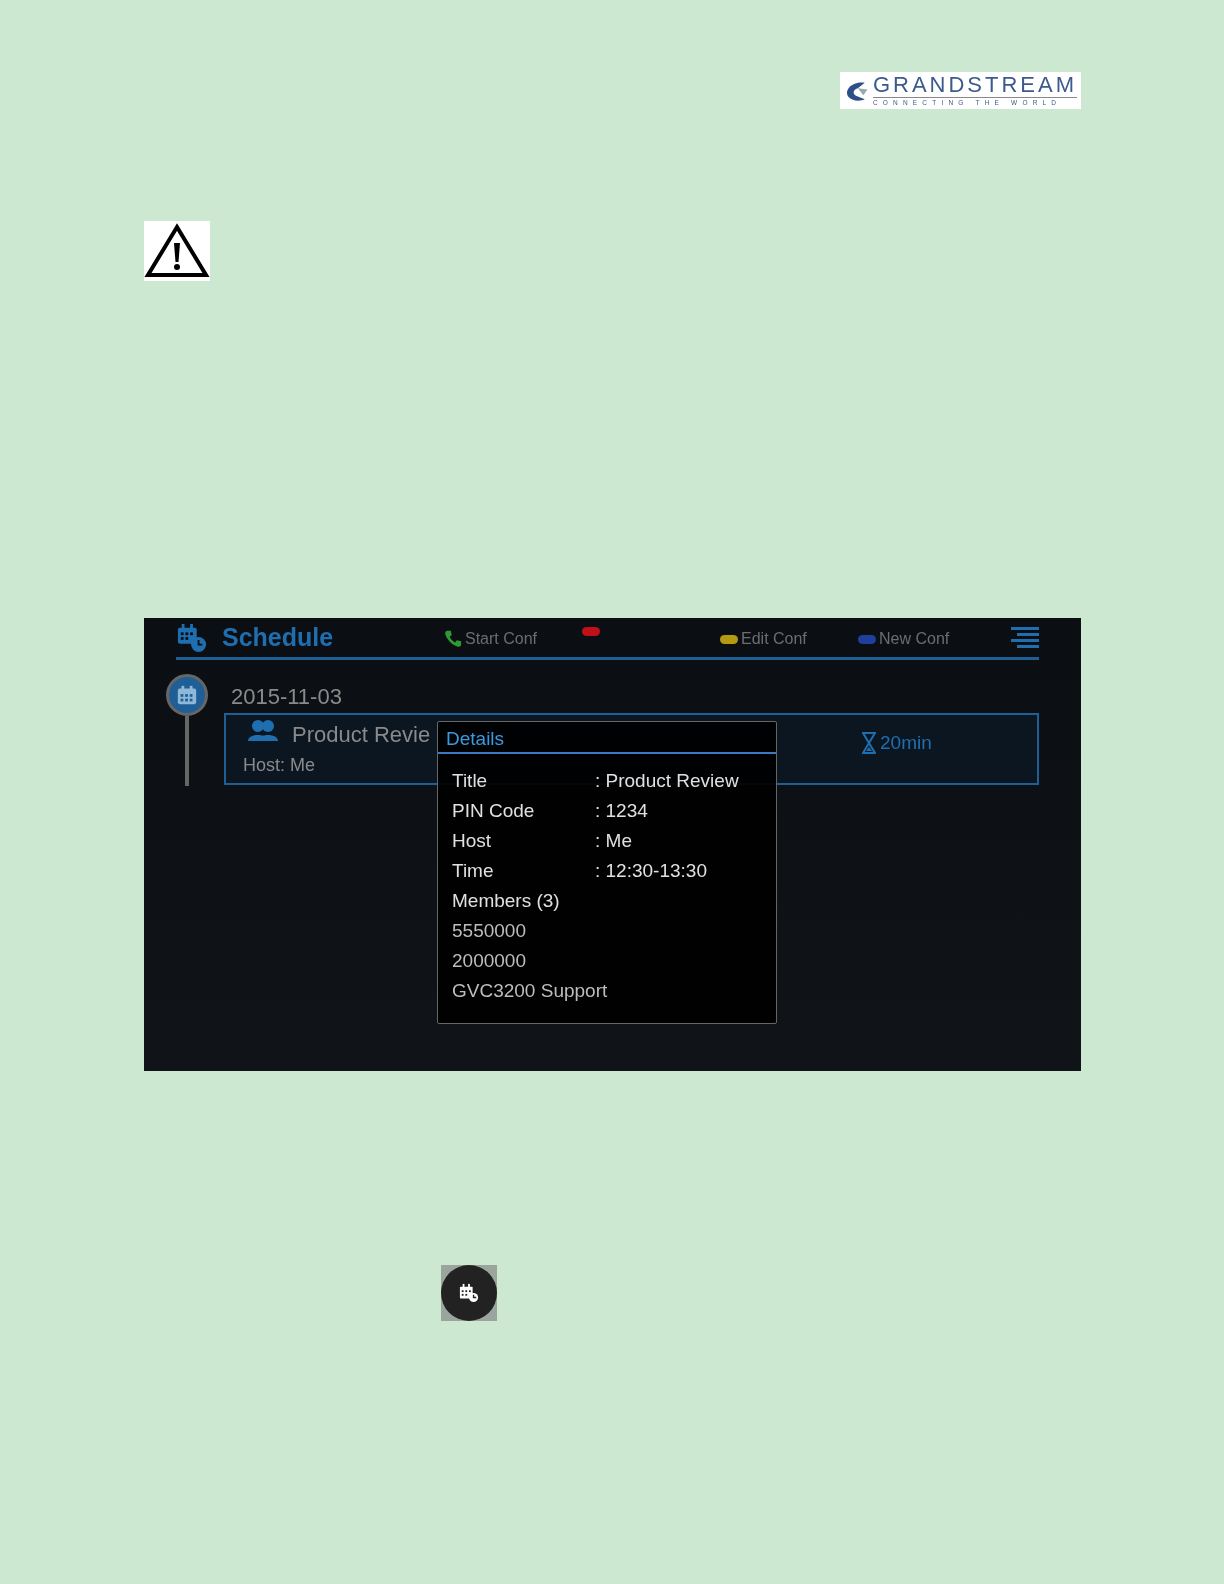  Describe the element at coordinates (530, 991) in the screenshot. I see `member-item: GVC3200 Support` at that location.